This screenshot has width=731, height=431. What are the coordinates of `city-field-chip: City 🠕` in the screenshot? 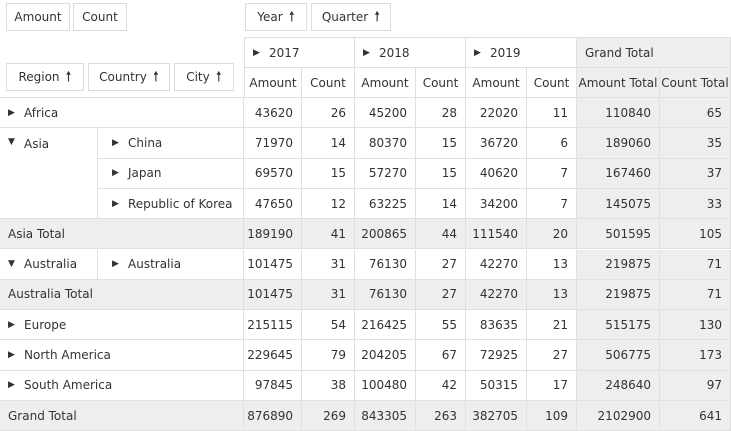 It's located at (204, 77).